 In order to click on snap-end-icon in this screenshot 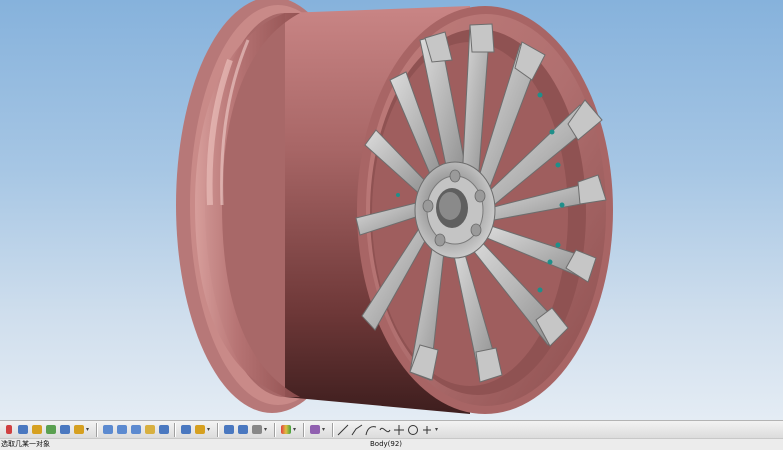, I will do `click(36, 429)`.